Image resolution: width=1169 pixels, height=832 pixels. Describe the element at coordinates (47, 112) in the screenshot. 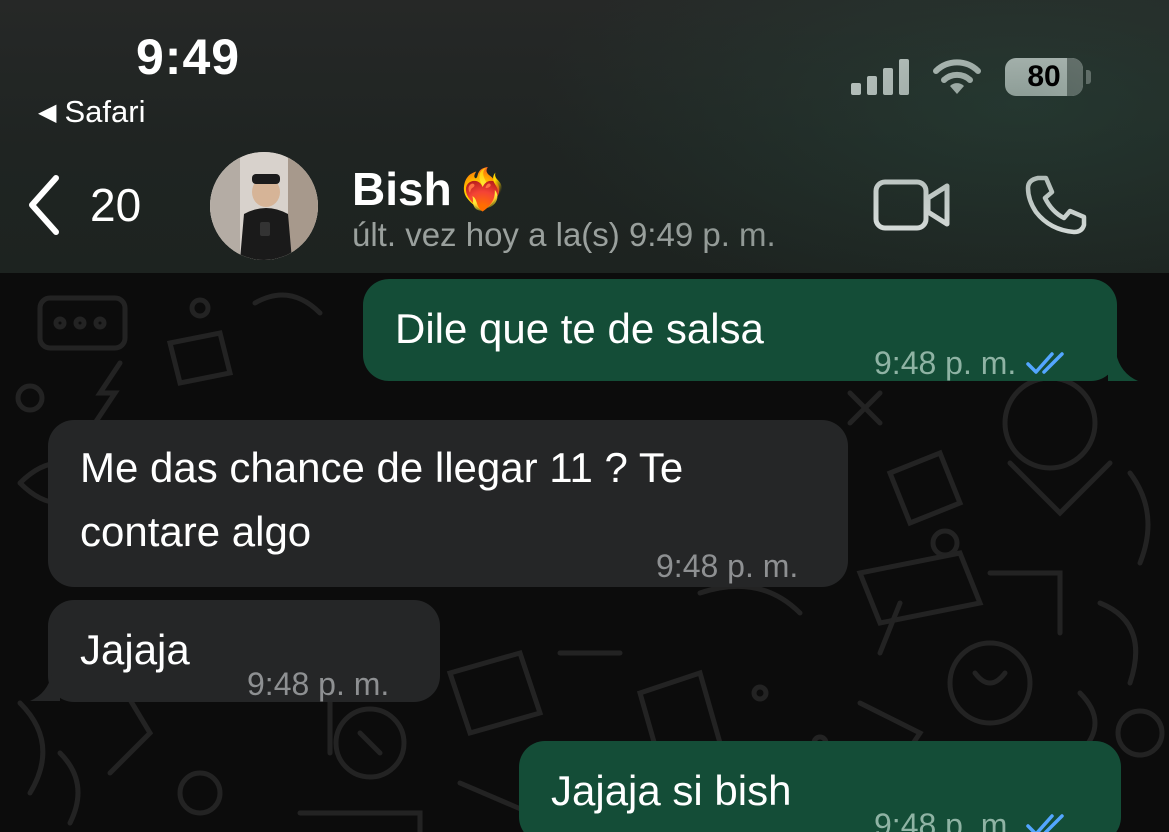

I see `back-triangle-icon: ◀` at that location.